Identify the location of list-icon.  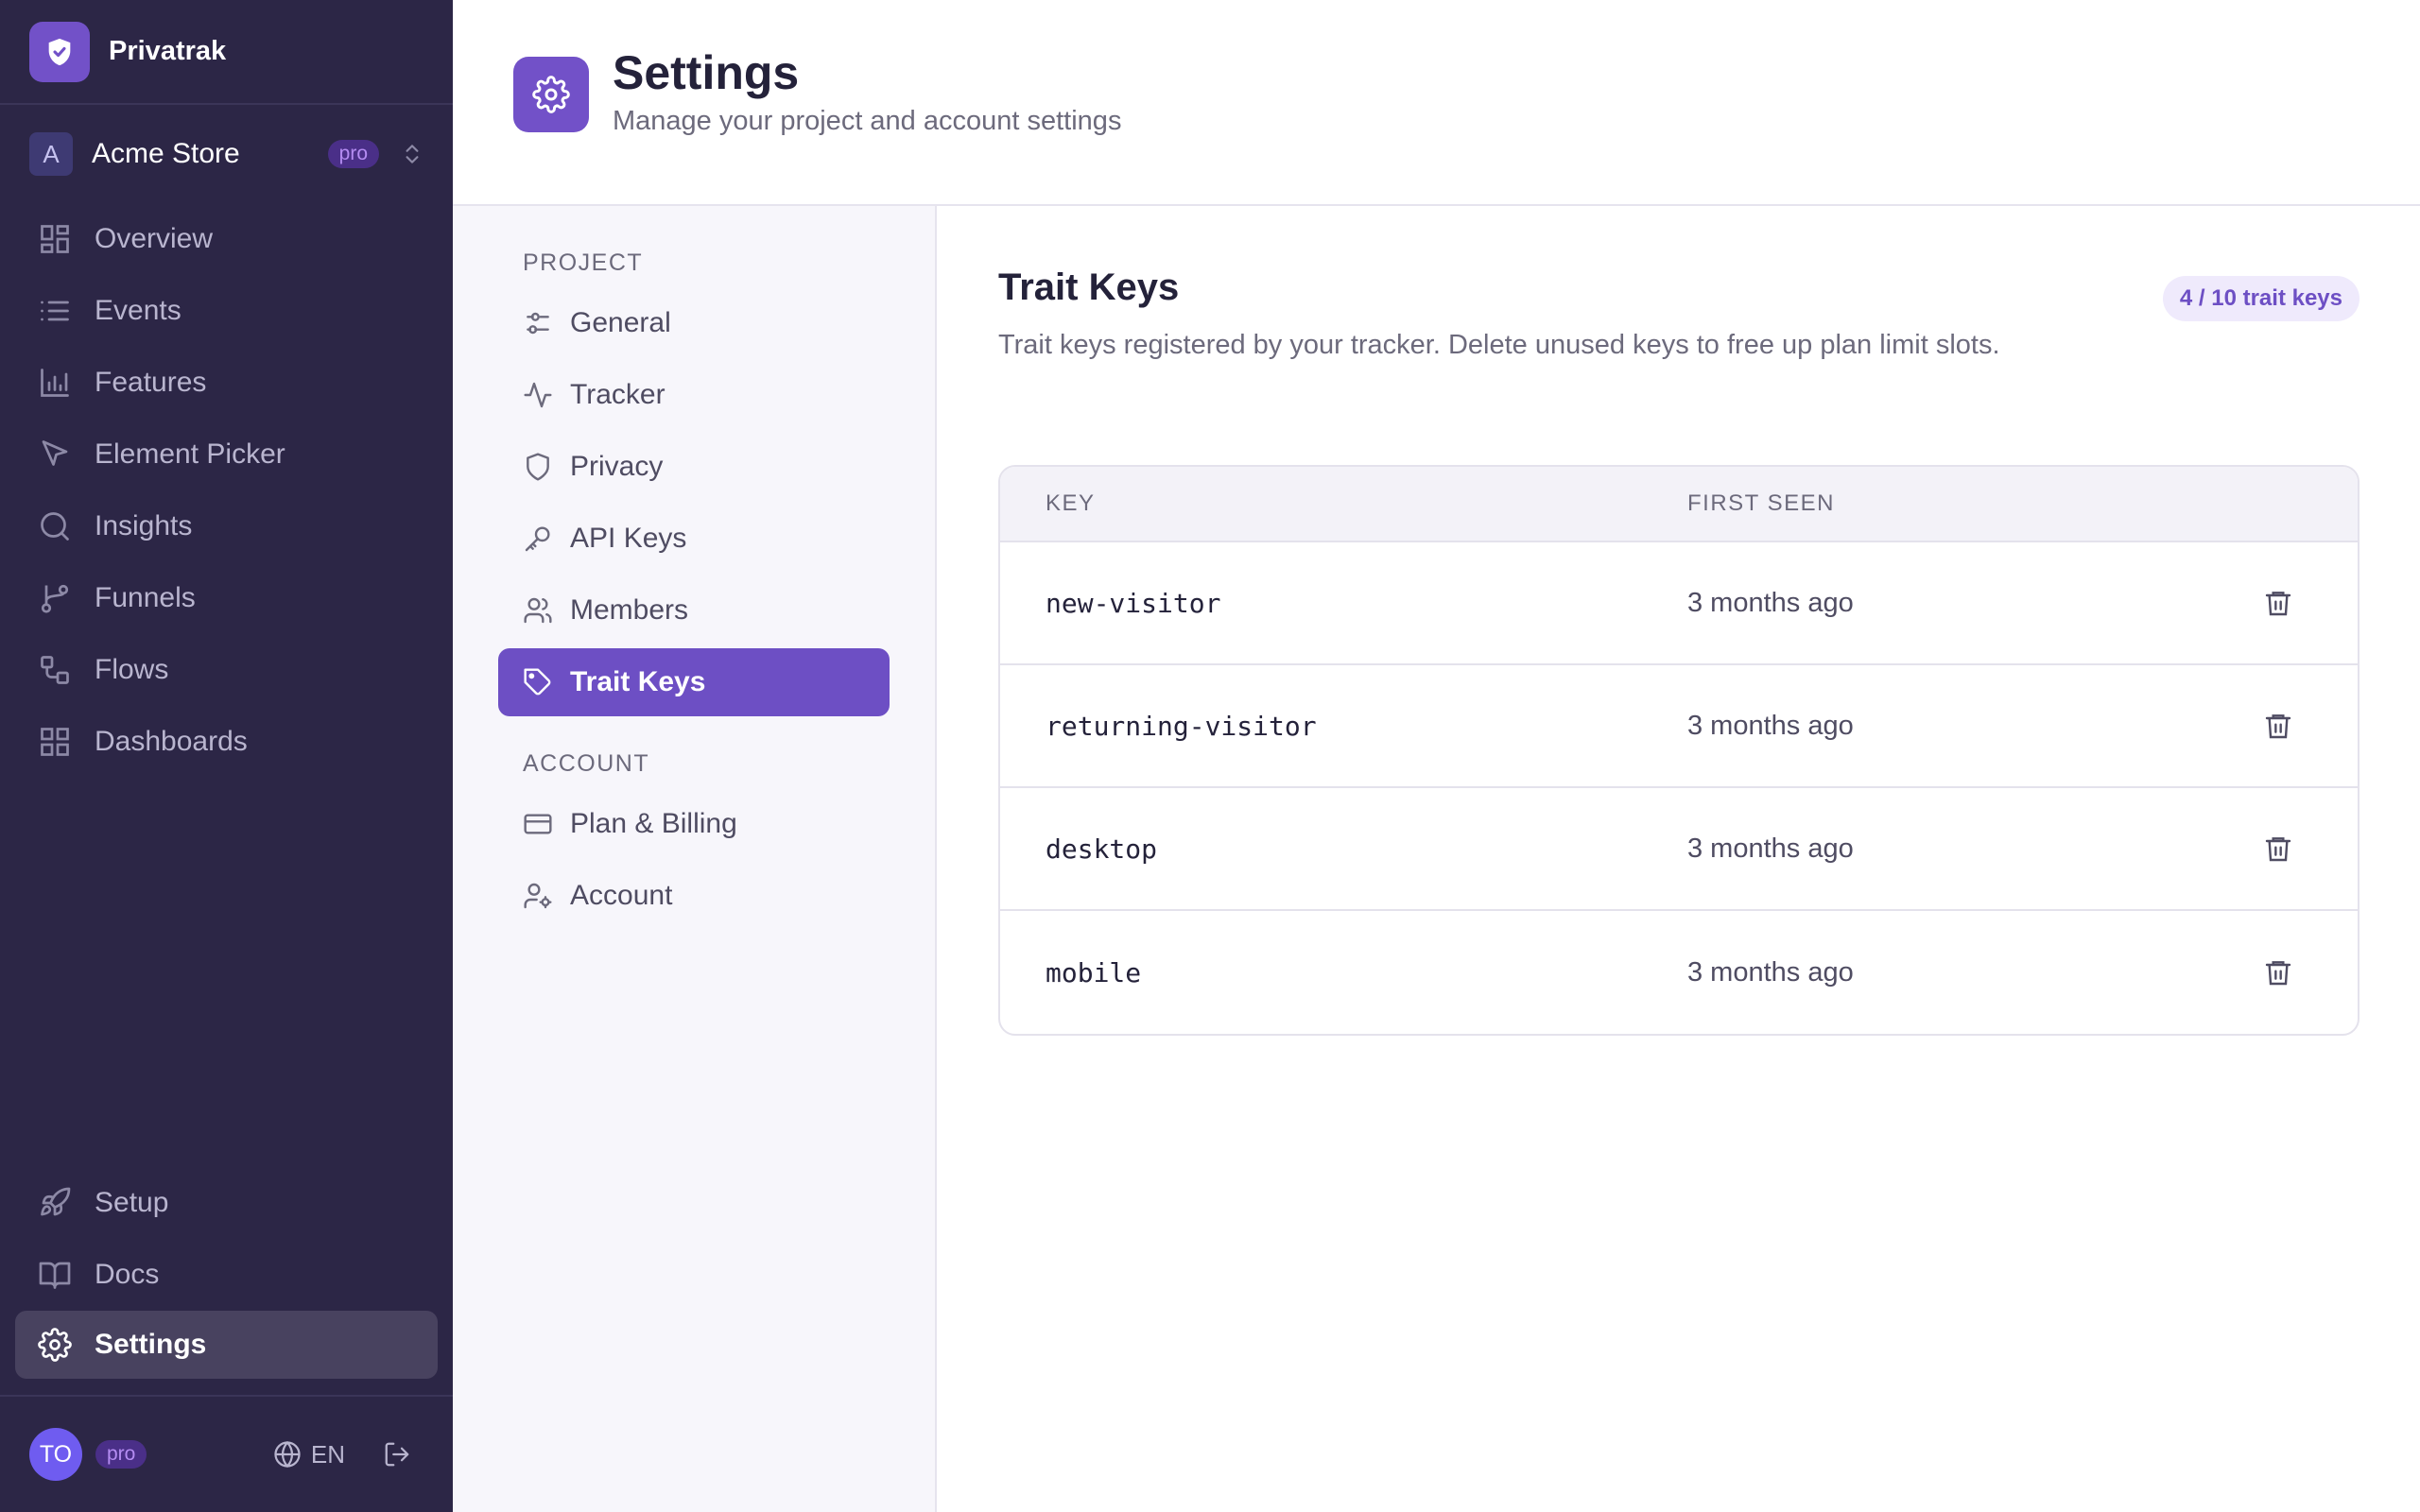
(55, 311).